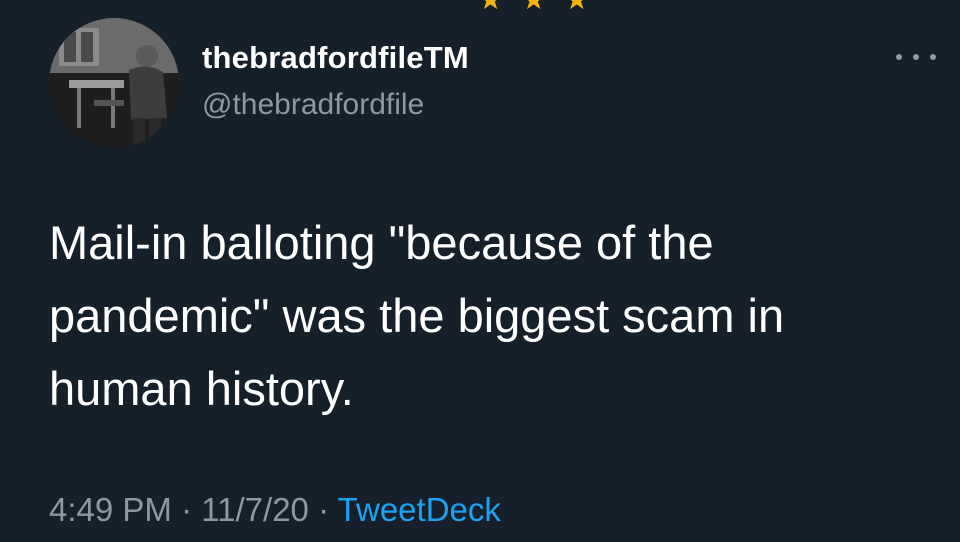 The height and width of the screenshot is (542, 960). I want to click on display-name: thebradfordfileTM, so click(335, 58).